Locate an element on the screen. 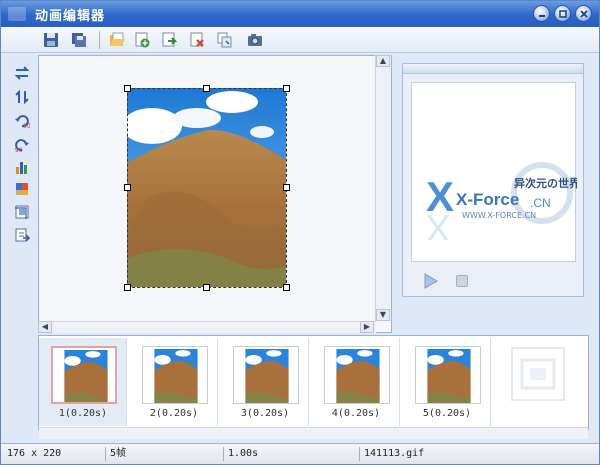 The height and width of the screenshot is (465, 600). histogram-button is located at coordinates (22, 167).